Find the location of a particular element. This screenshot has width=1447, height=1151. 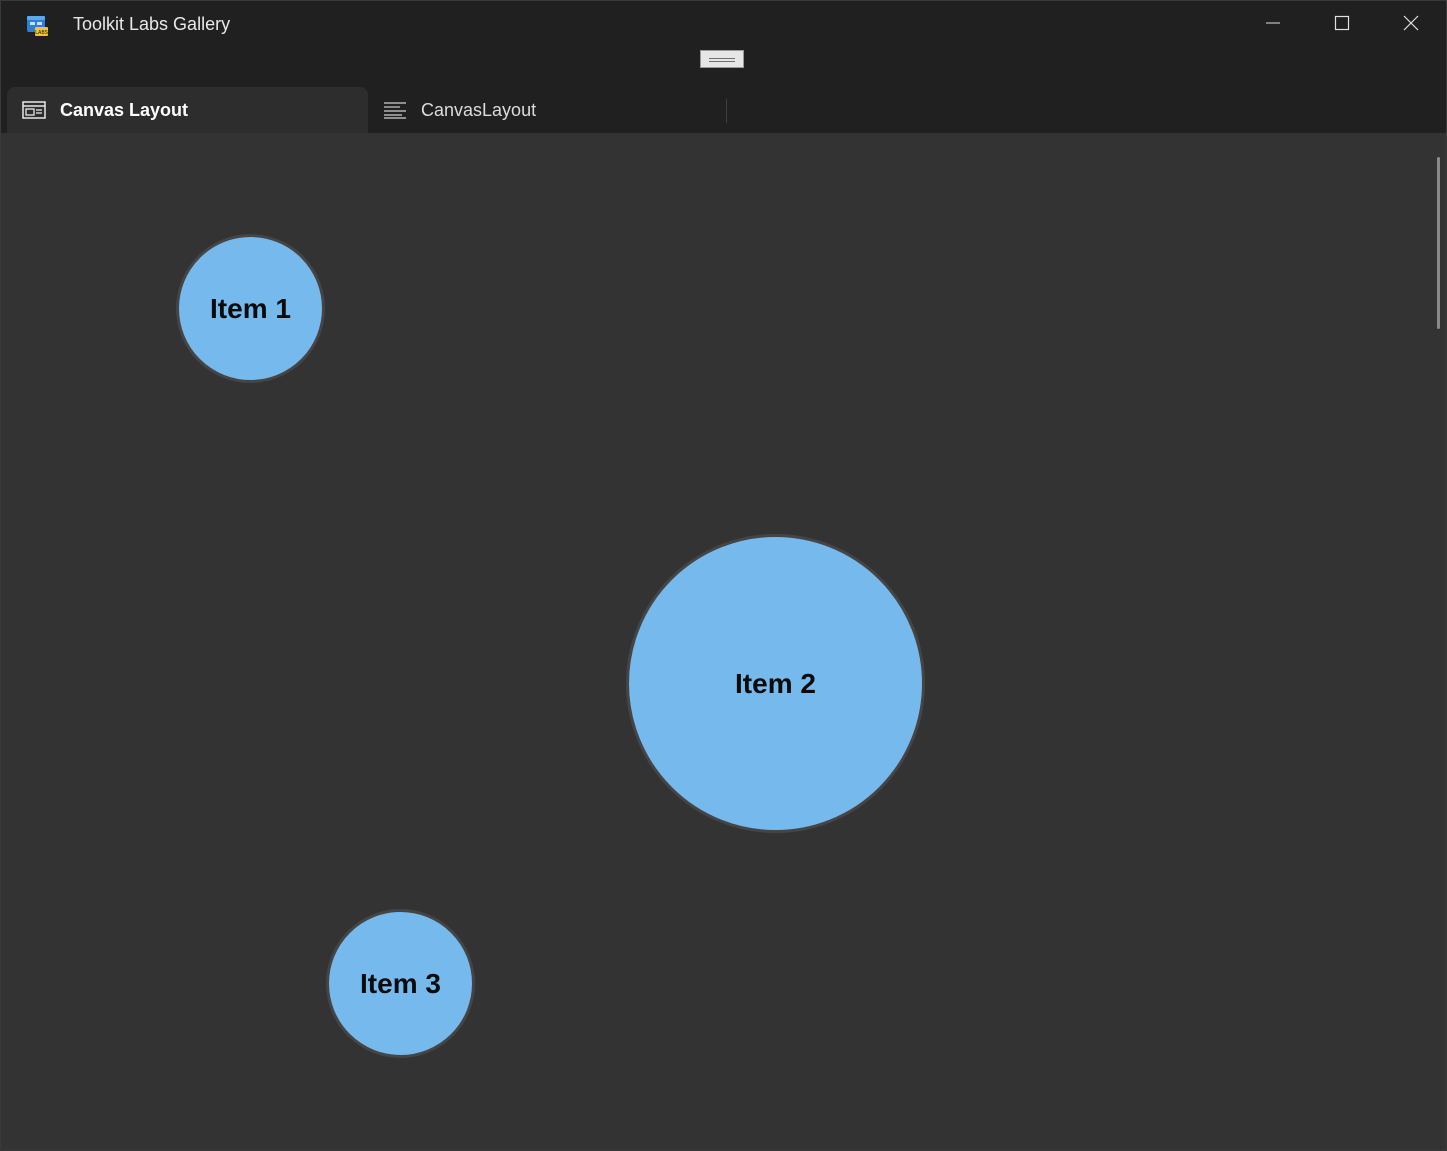

close-icon is located at coordinates (1411, 25).